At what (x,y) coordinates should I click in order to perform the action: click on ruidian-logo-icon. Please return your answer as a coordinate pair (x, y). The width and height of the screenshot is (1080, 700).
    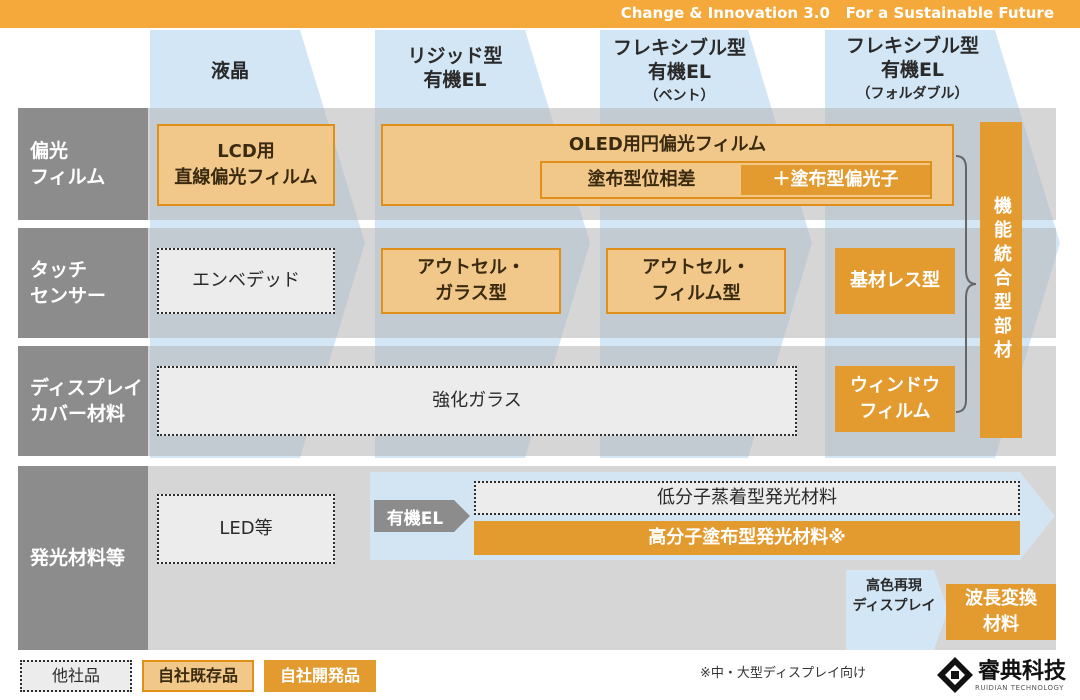
    Looking at the image, I should click on (955, 675).